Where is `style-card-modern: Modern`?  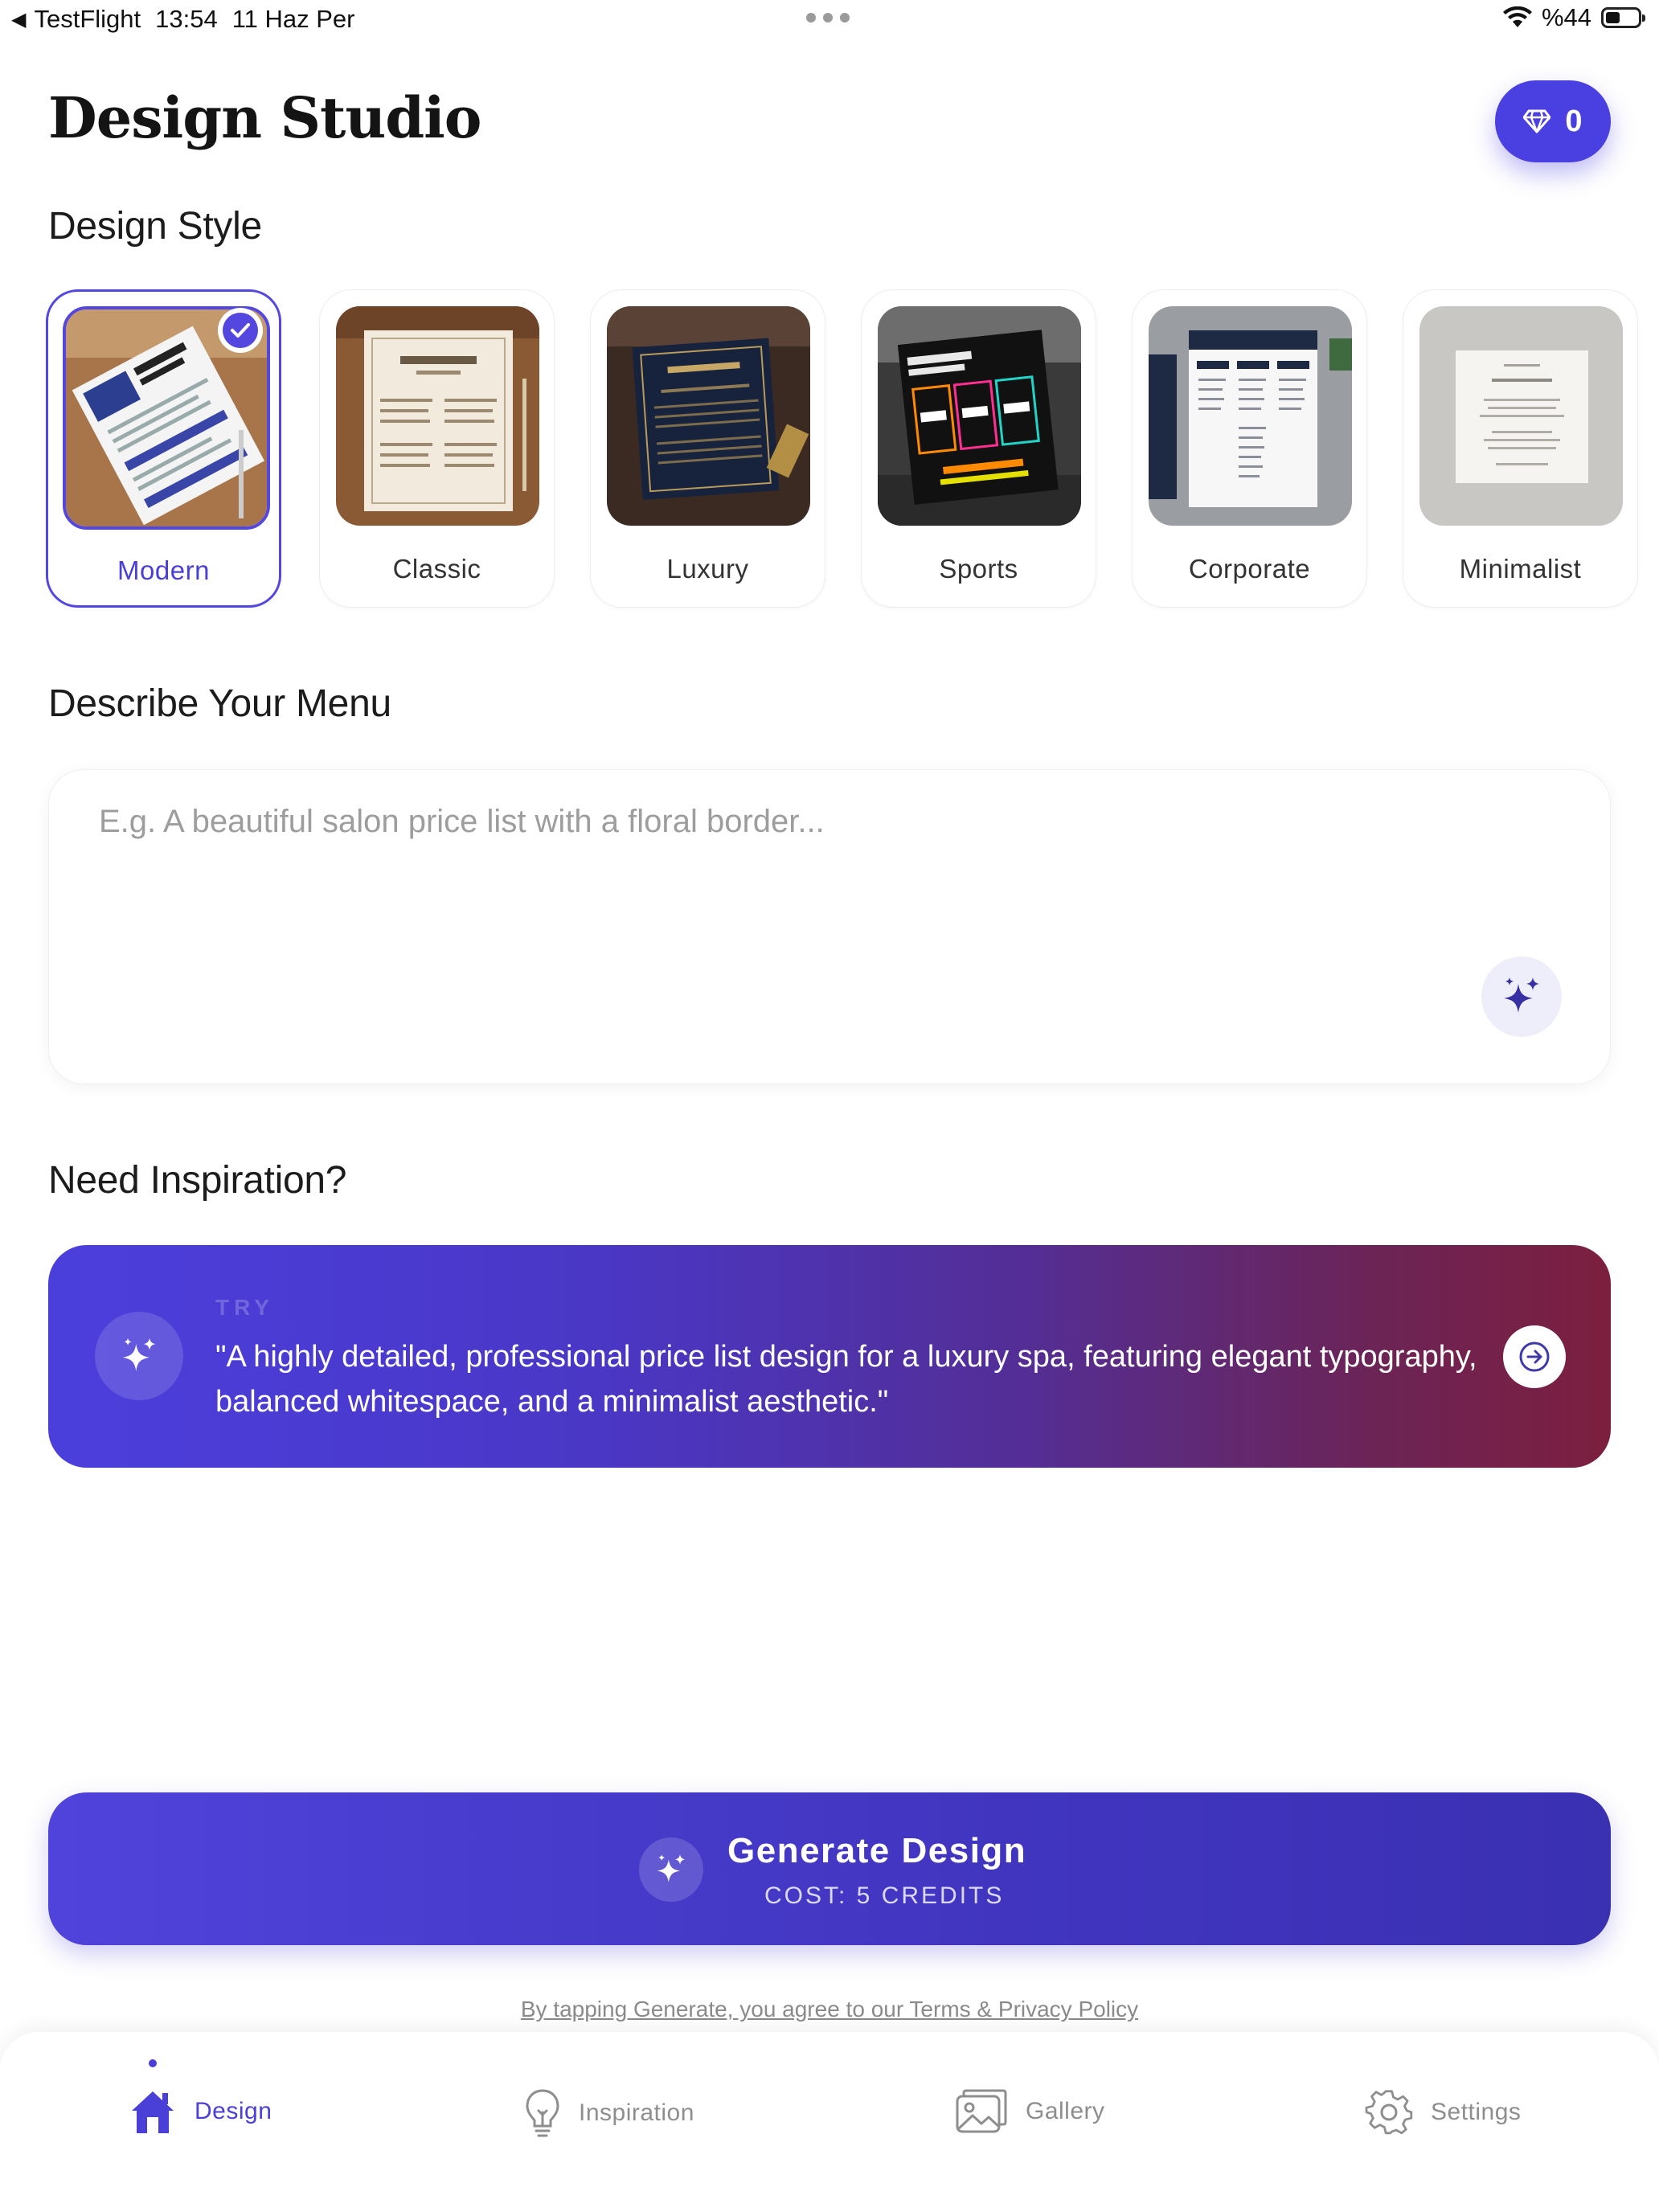
style-card-modern: Modern is located at coordinates (163, 448).